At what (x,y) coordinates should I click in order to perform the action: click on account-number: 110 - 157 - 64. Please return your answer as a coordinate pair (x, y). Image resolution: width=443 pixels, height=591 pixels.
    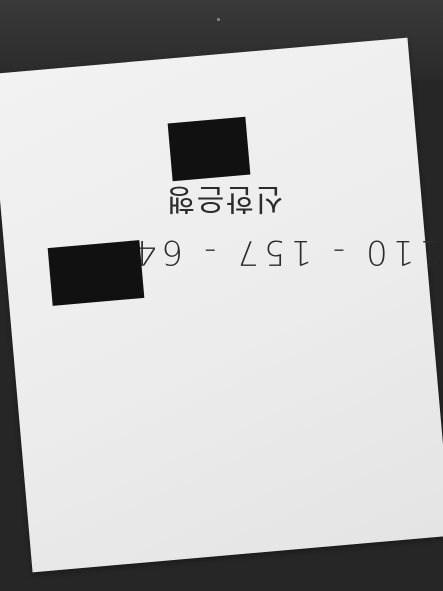
    Looking at the image, I should click on (285, 252).